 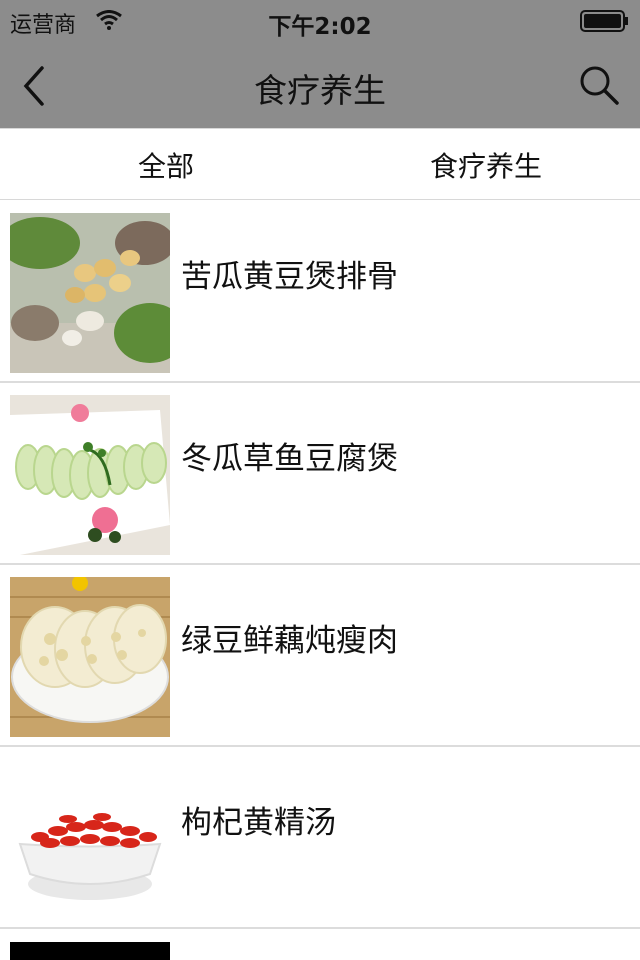 I want to click on battery-icon, so click(x=604, y=21).